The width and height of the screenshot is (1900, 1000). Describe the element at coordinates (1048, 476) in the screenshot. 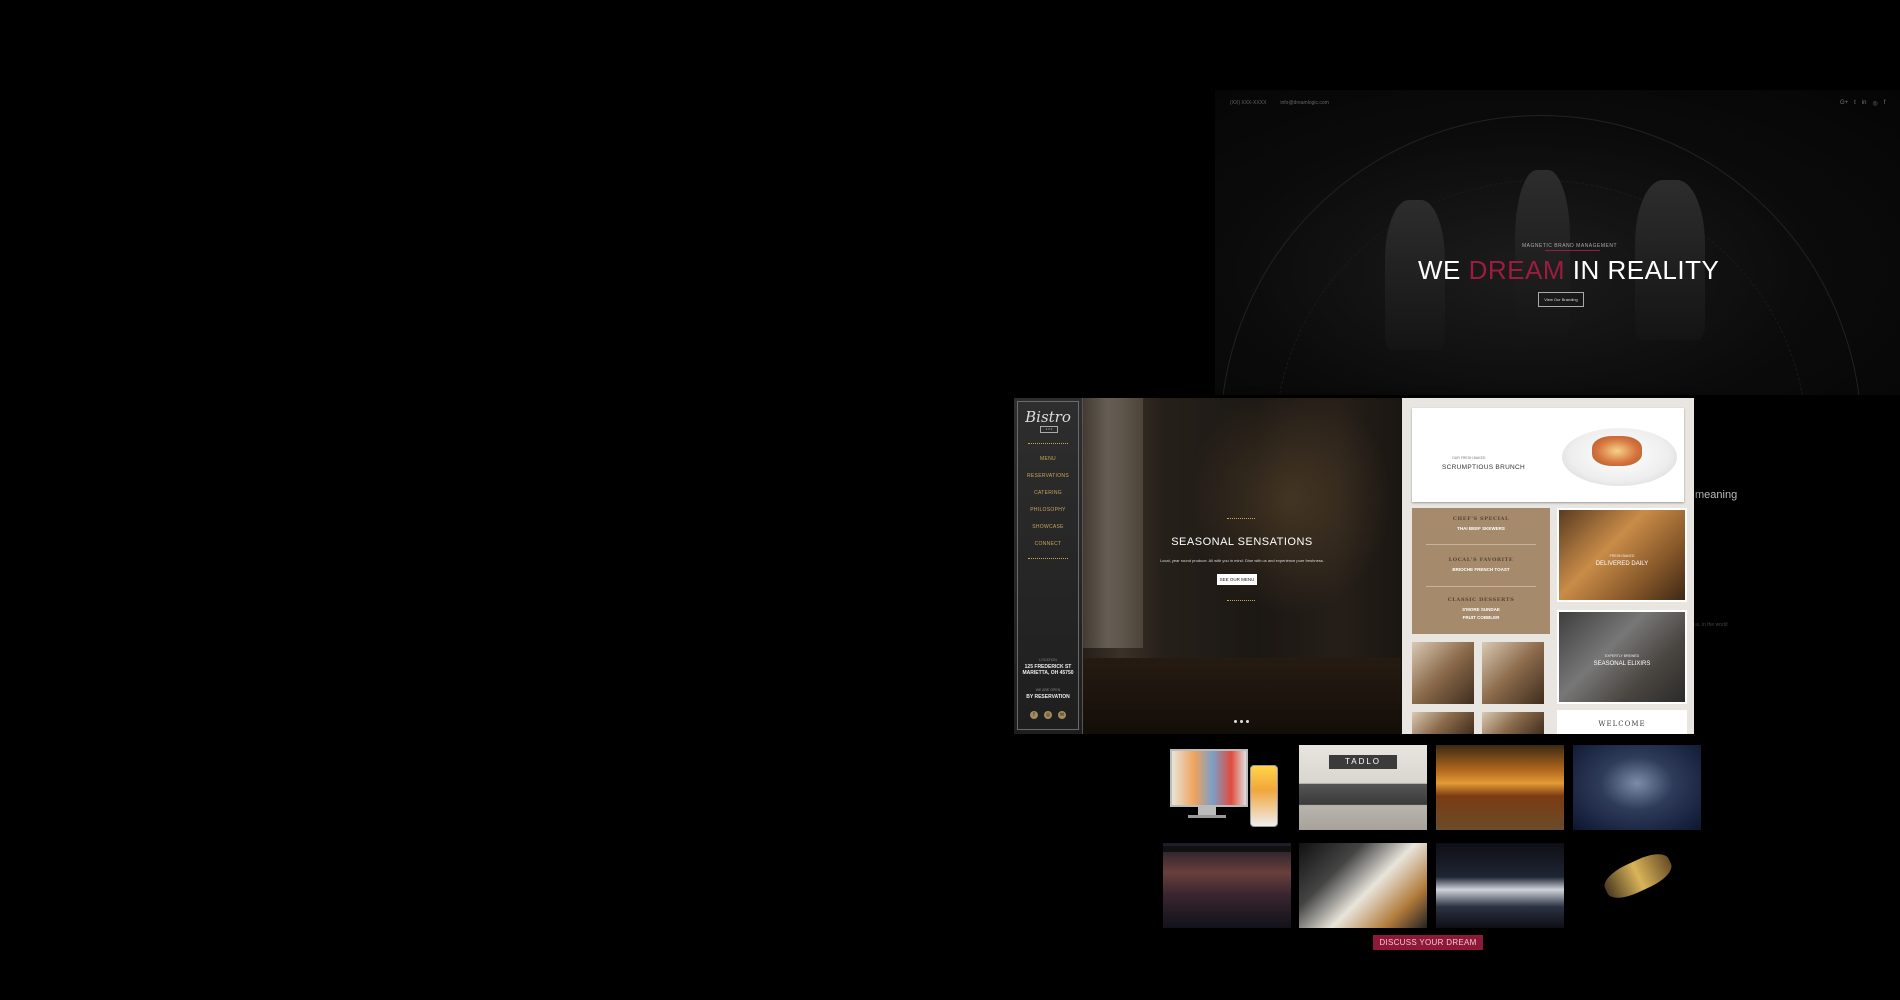

I see `nav-reservations: RESERVATIONS` at that location.